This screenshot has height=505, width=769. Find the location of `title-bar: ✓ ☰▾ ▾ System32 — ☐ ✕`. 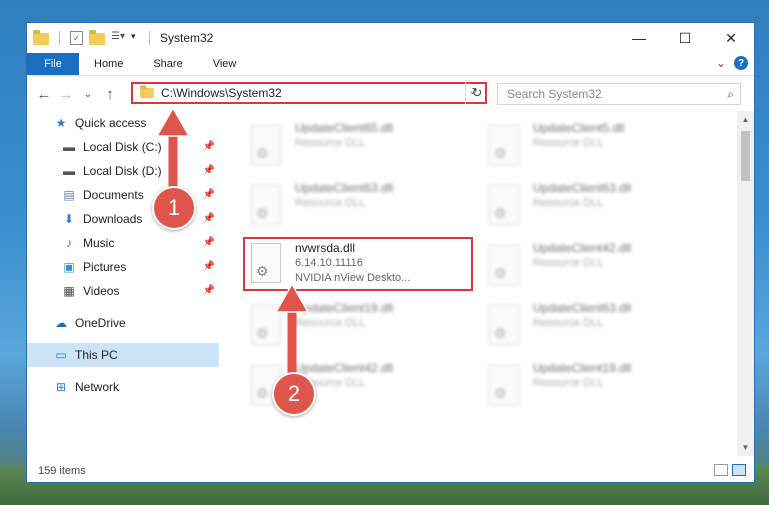

title-bar: ✓ ☰▾ ▾ System32 — ☐ ✕ is located at coordinates (390, 38).